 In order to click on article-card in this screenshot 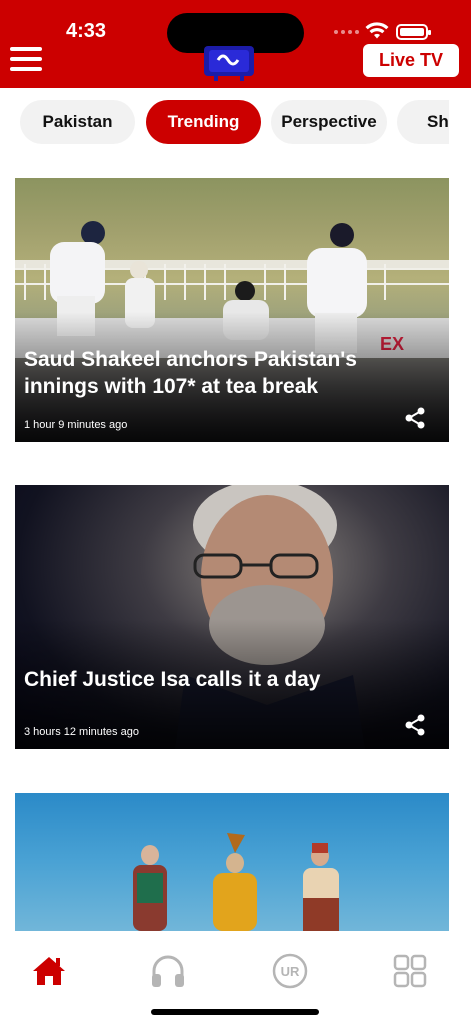, I will do `click(232, 862)`.